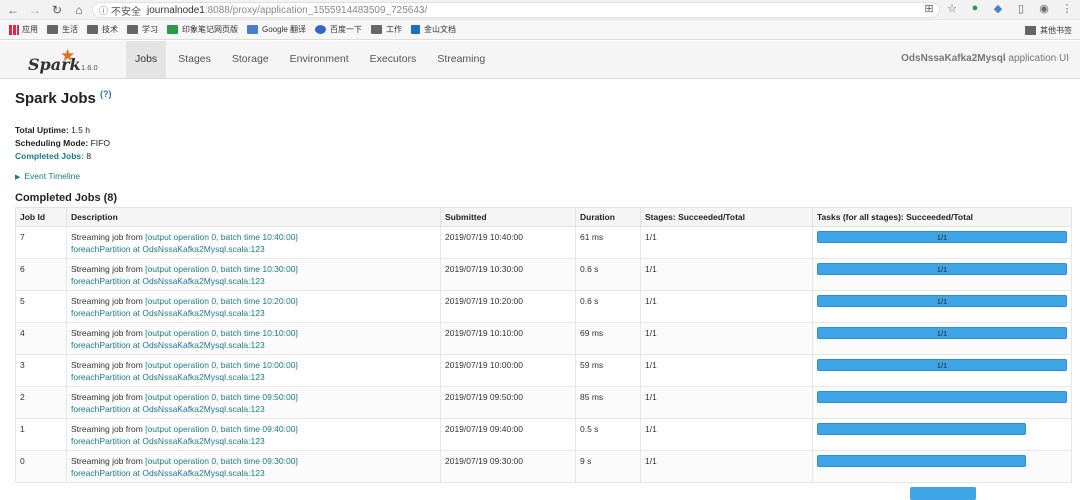  I want to click on tab-stages: Stages, so click(194, 59).